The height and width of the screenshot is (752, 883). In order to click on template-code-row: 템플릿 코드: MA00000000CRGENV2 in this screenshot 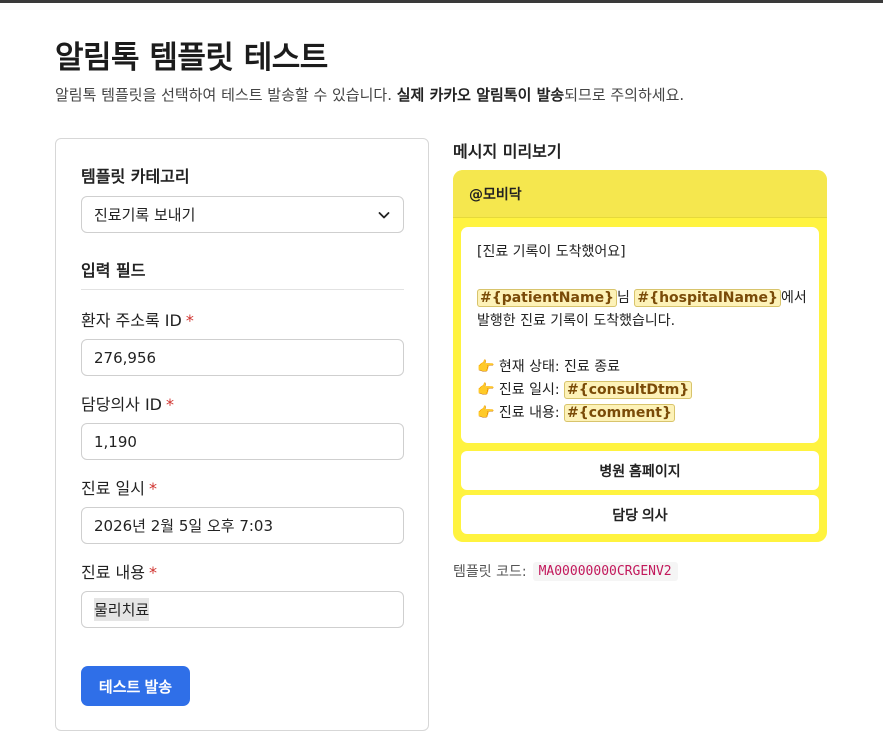, I will do `click(565, 571)`.